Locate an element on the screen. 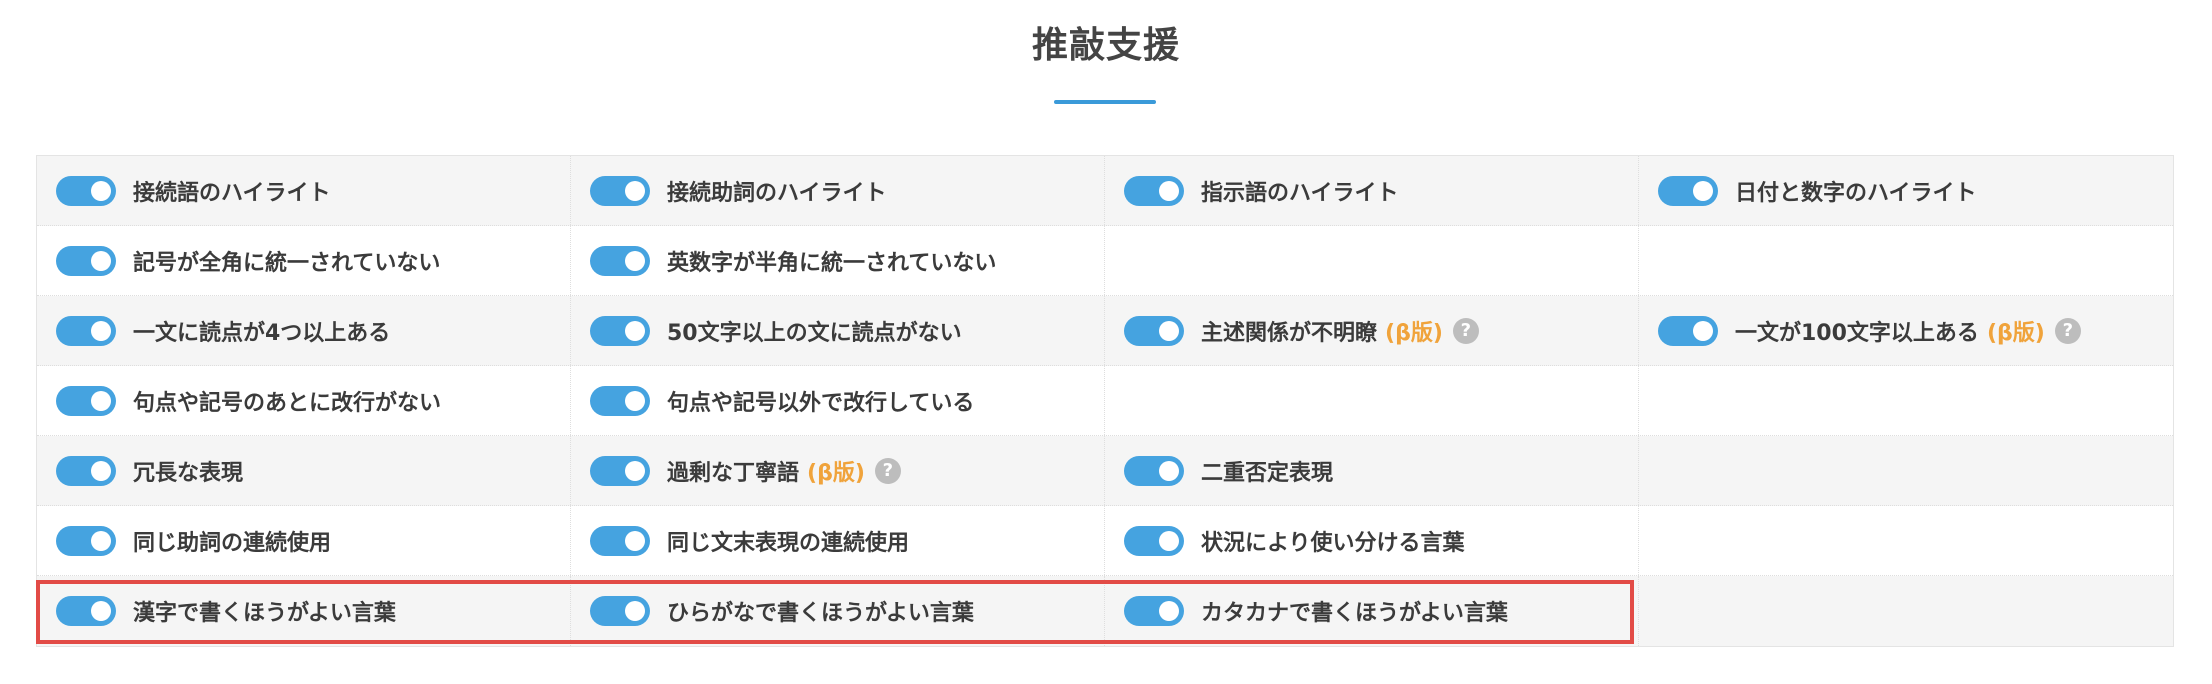  setting-item: ひらがなで書くほうがよい言葉 is located at coordinates (838, 611).